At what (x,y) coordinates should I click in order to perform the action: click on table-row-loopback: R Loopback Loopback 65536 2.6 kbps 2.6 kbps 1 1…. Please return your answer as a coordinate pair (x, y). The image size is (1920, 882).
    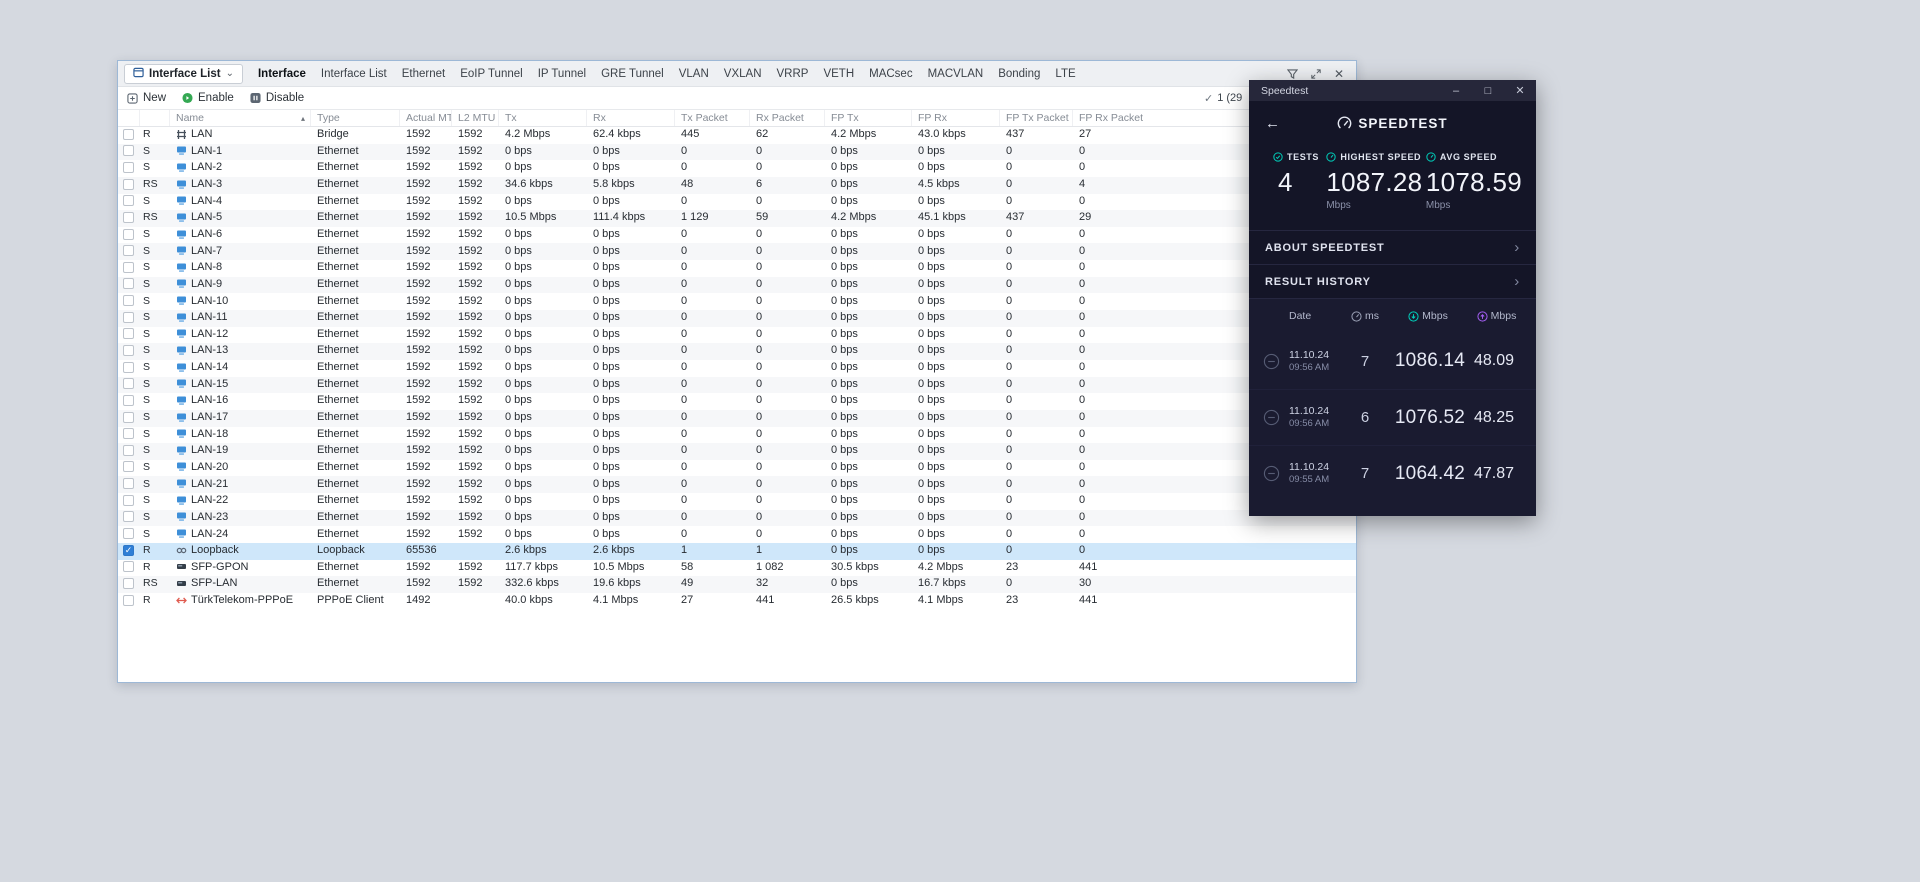
    Looking at the image, I should click on (737, 551).